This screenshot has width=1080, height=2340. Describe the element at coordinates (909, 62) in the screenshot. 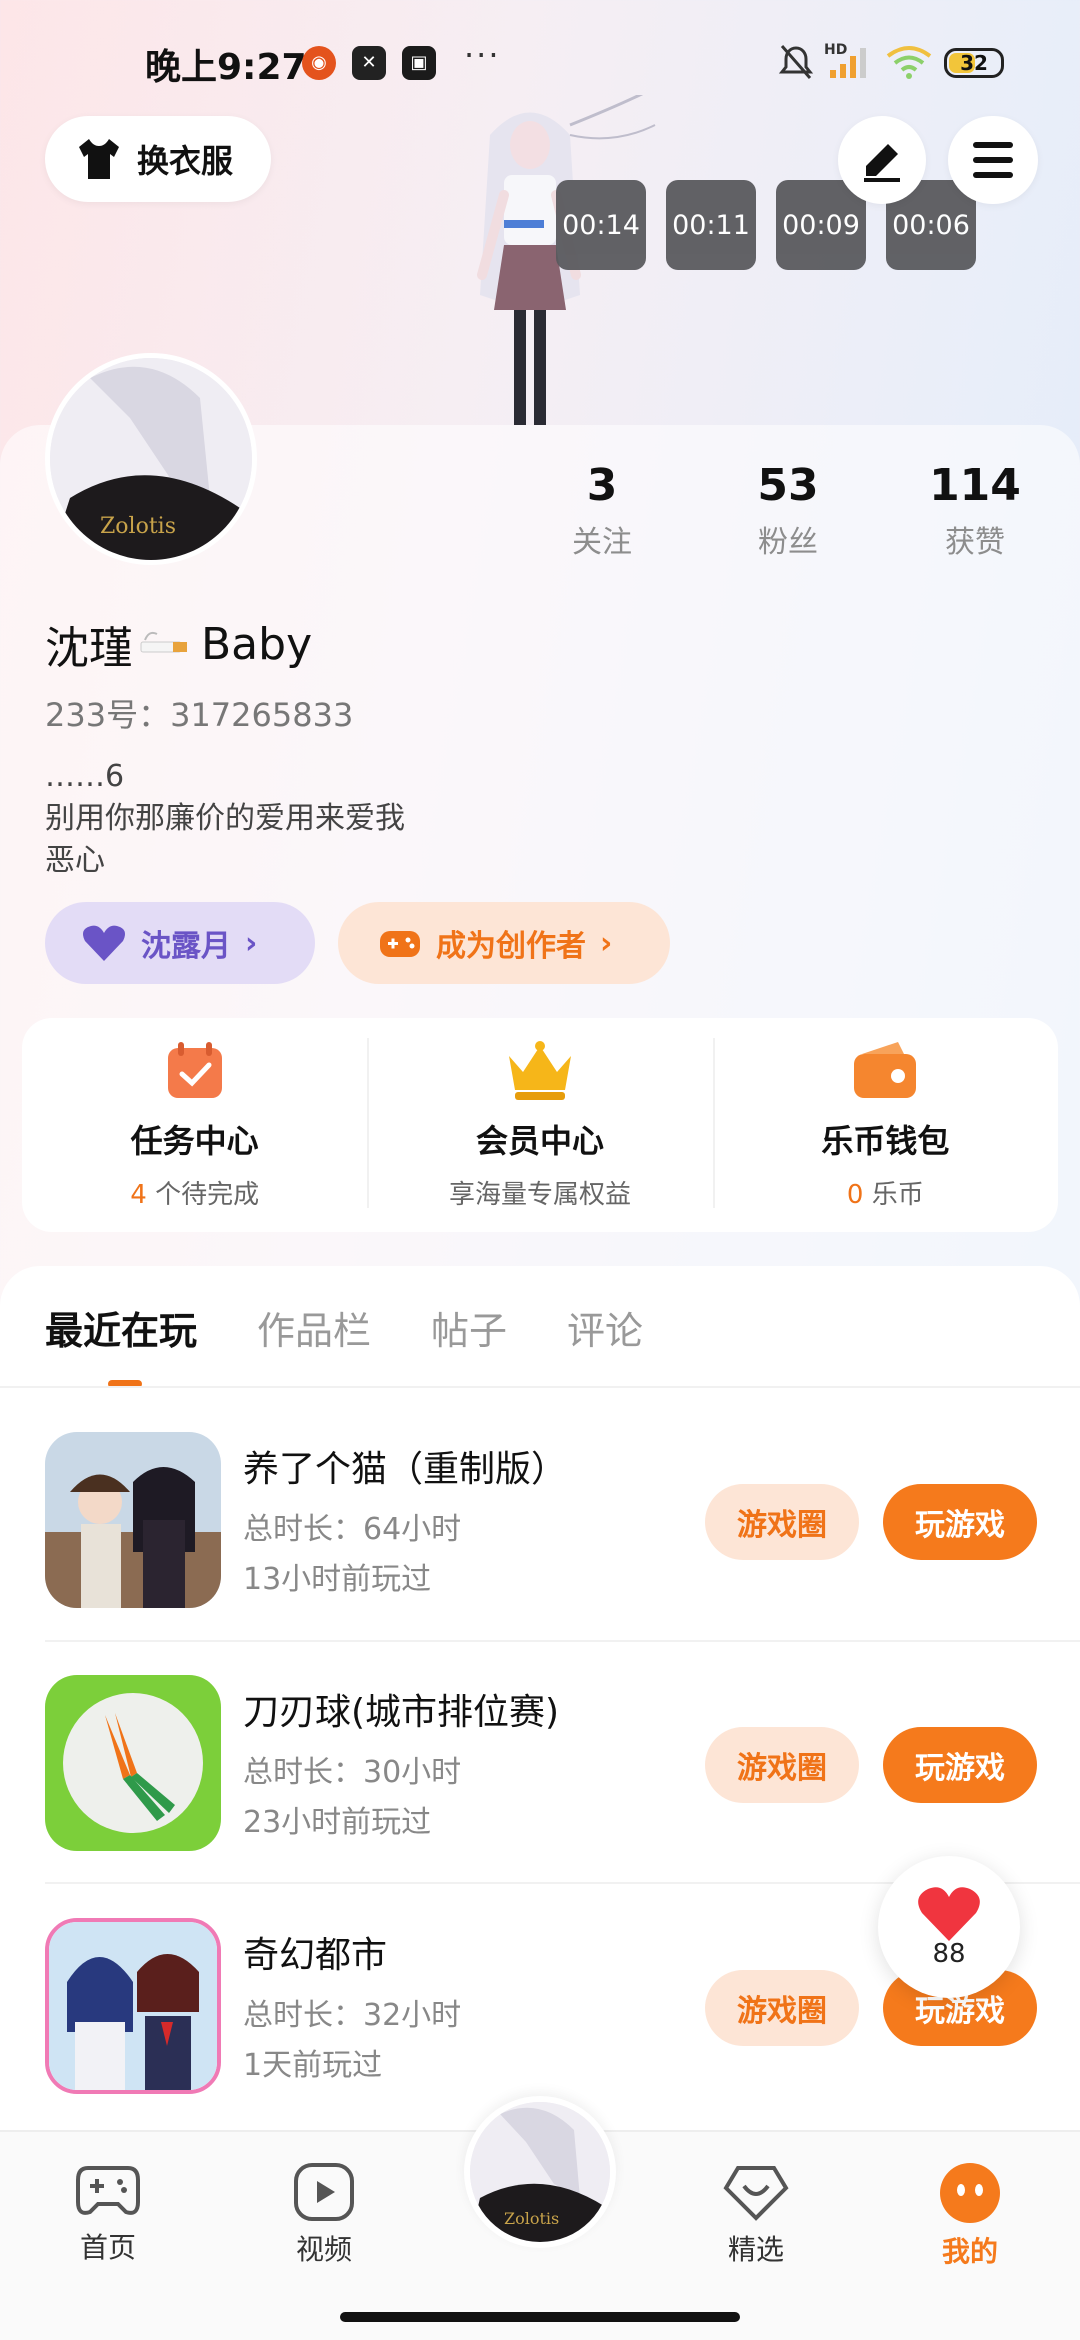

I see `wifi-icon` at that location.